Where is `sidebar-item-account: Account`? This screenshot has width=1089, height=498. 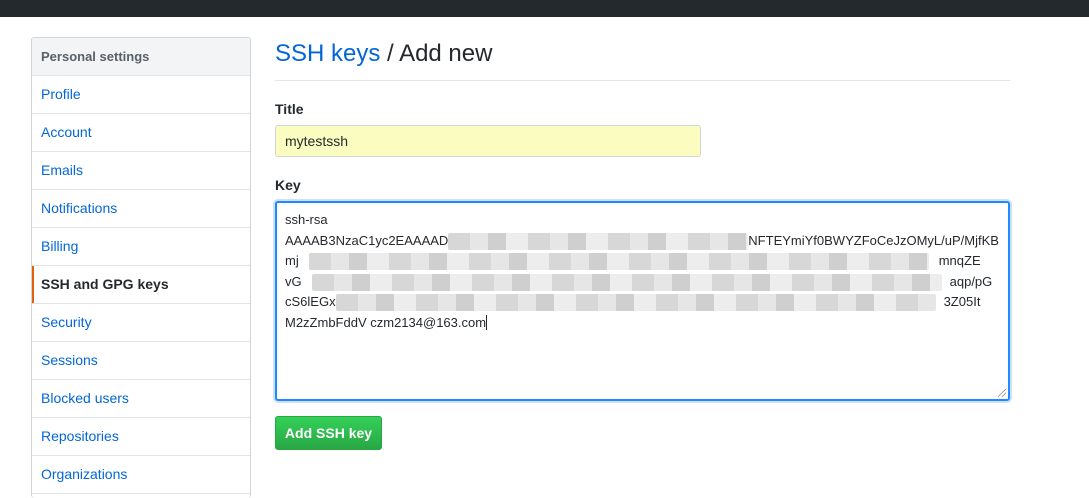 sidebar-item-account: Account is located at coordinates (141, 133).